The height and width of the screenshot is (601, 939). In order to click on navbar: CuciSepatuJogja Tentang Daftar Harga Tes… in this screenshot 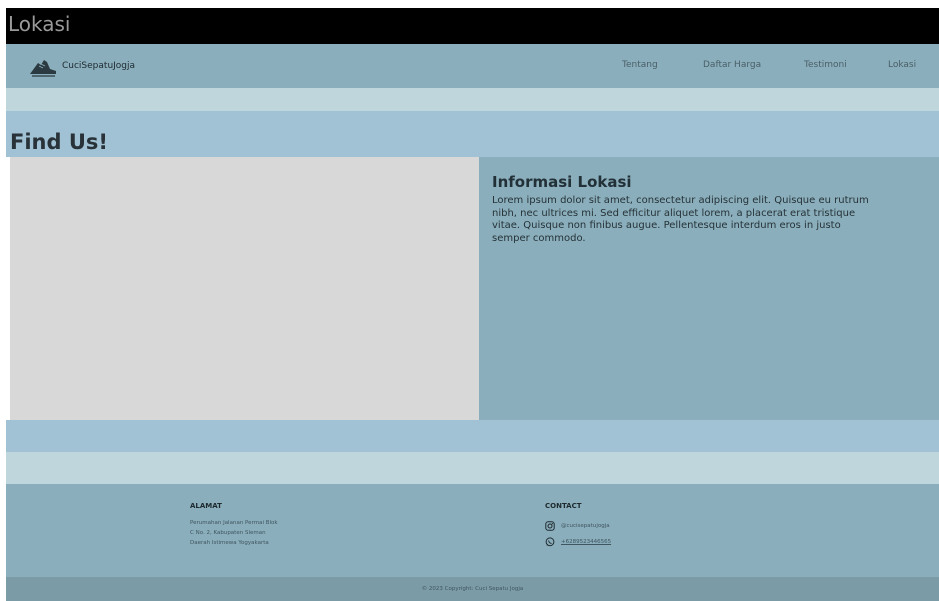, I will do `click(472, 66)`.